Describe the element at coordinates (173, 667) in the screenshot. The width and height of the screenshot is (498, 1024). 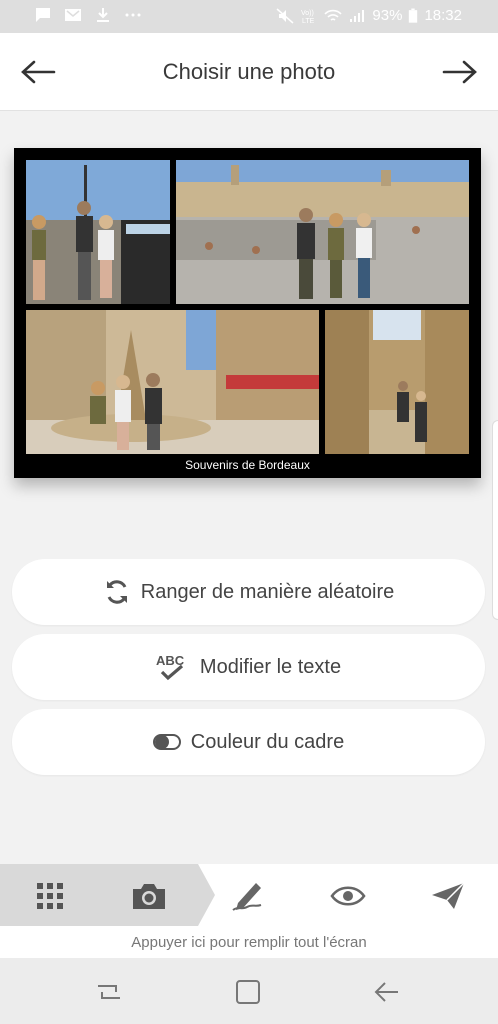
I see `spellcheck-icon: ABC` at that location.